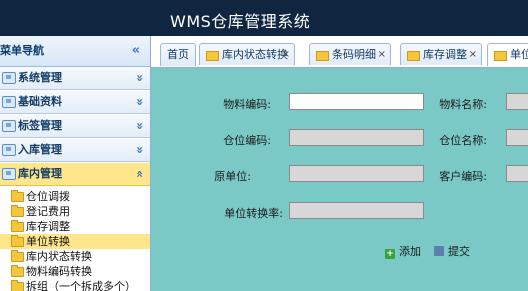 This screenshot has height=291, width=528. I want to click on location-name-label: 仓位名称:, so click(463, 140).